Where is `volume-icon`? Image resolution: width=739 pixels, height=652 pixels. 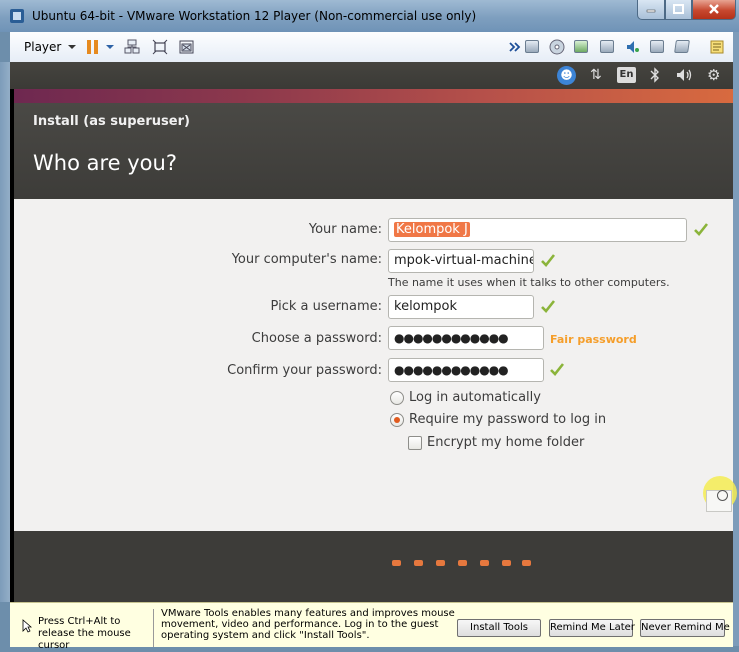 volume-icon is located at coordinates (685, 75).